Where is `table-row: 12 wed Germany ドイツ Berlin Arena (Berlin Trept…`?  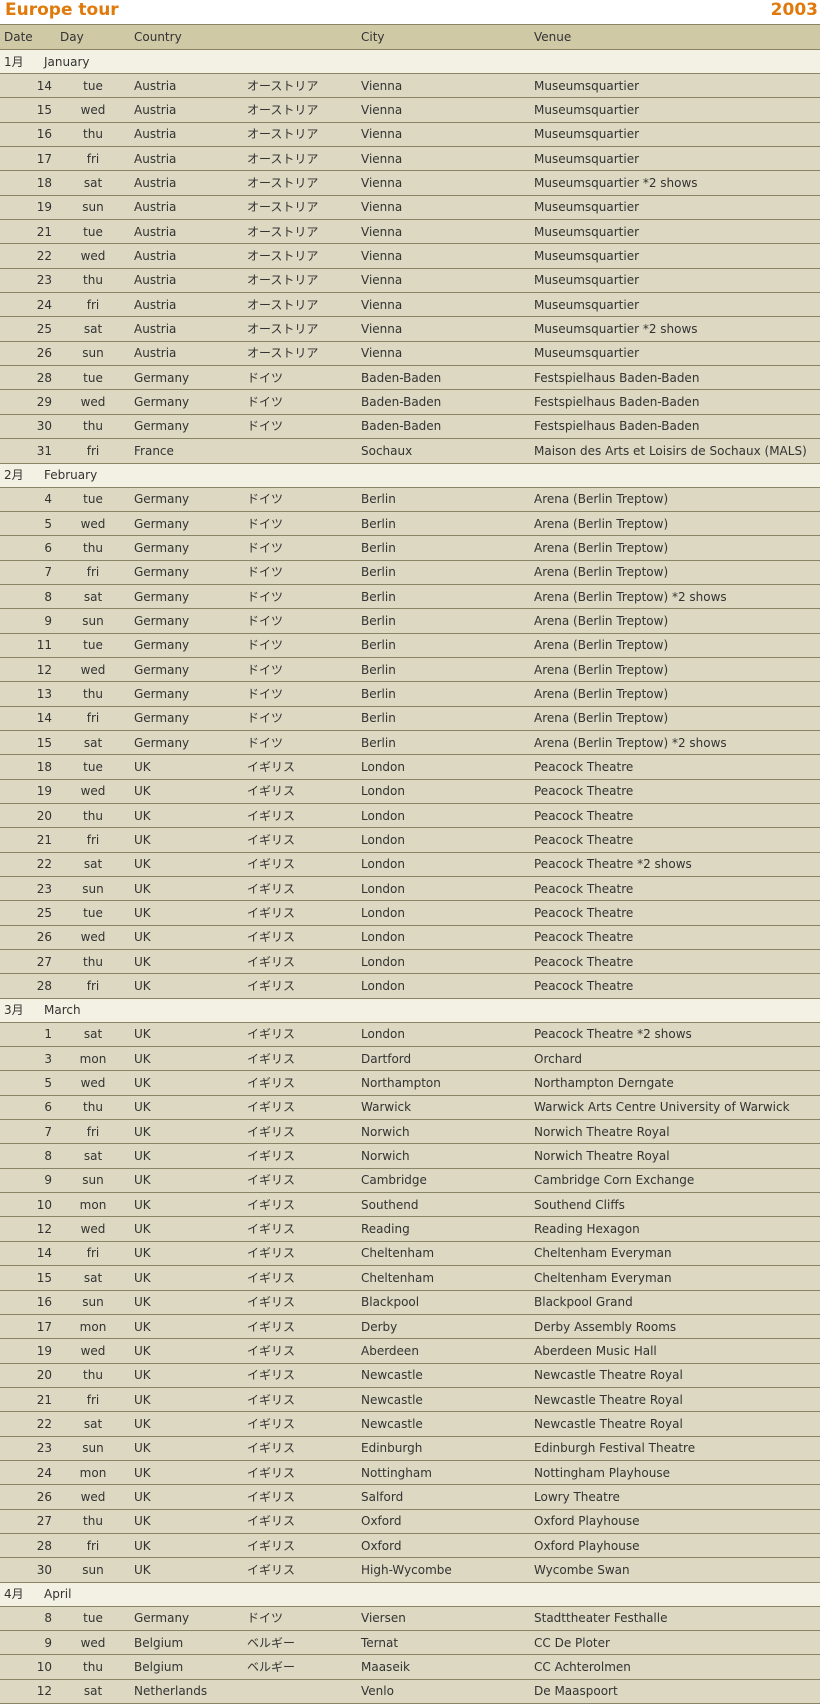 table-row: 12 wed Germany ドイツ Berlin Arena (Berlin Trept… is located at coordinates (410, 670).